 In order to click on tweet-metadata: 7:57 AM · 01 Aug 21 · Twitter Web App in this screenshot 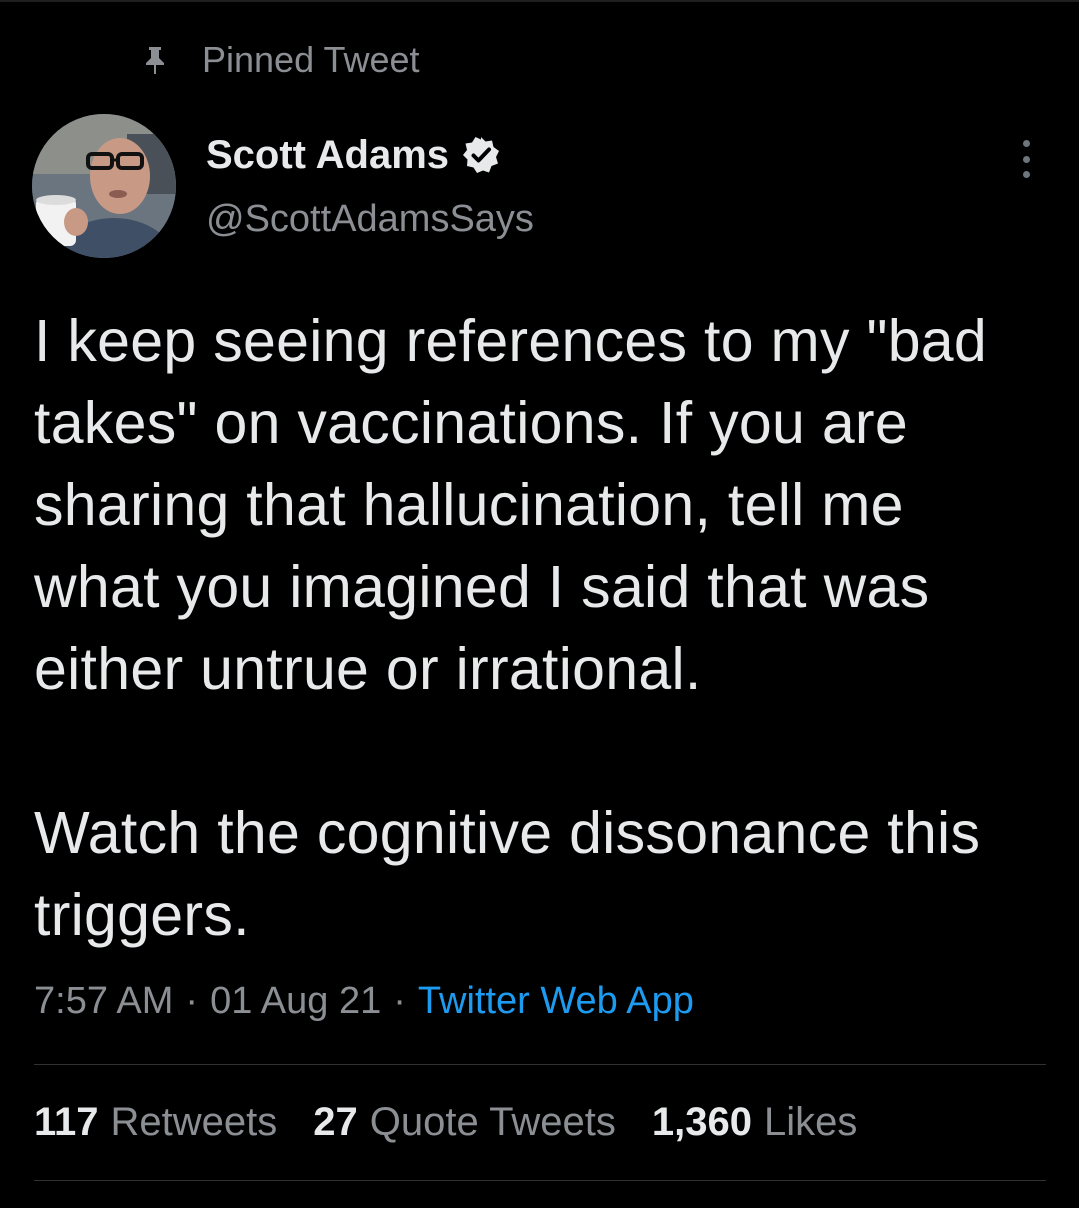, I will do `click(364, 1001)`.